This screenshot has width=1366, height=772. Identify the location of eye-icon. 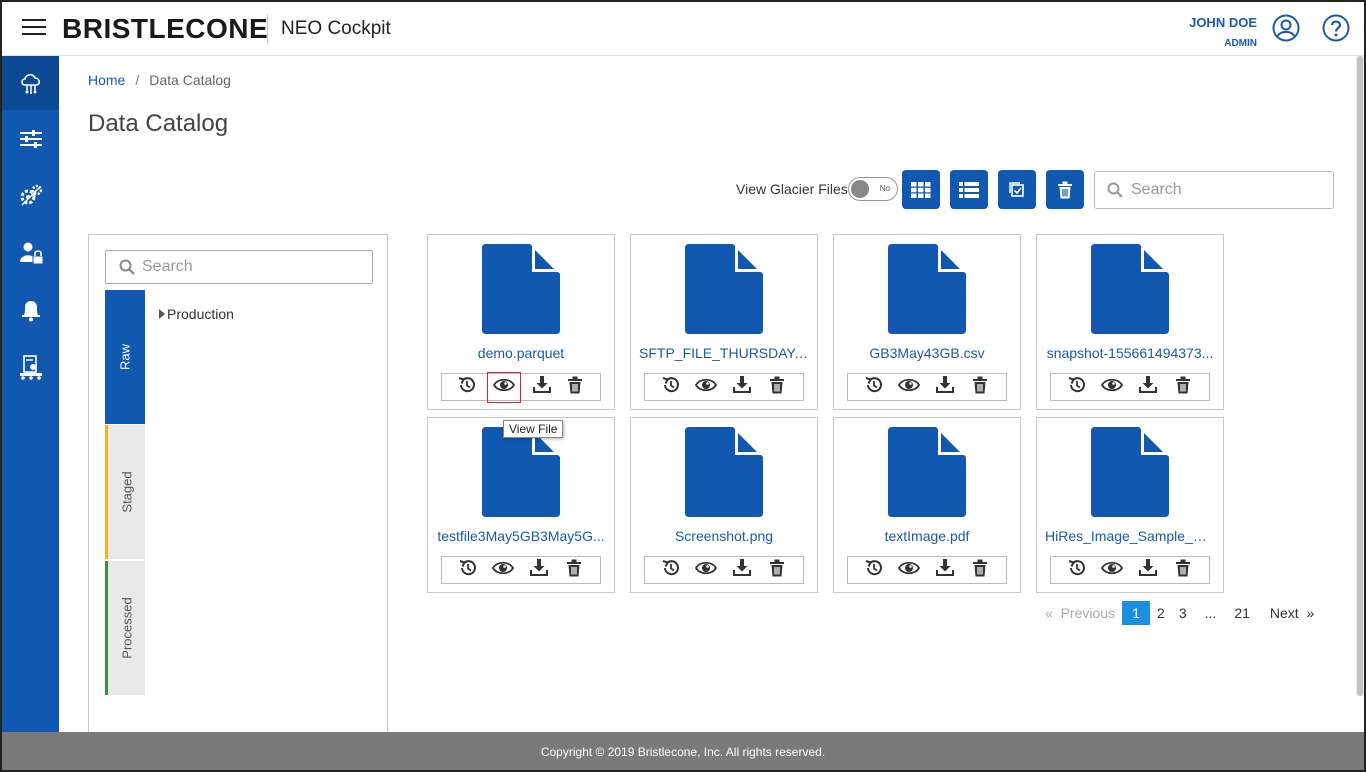
(504, 387).